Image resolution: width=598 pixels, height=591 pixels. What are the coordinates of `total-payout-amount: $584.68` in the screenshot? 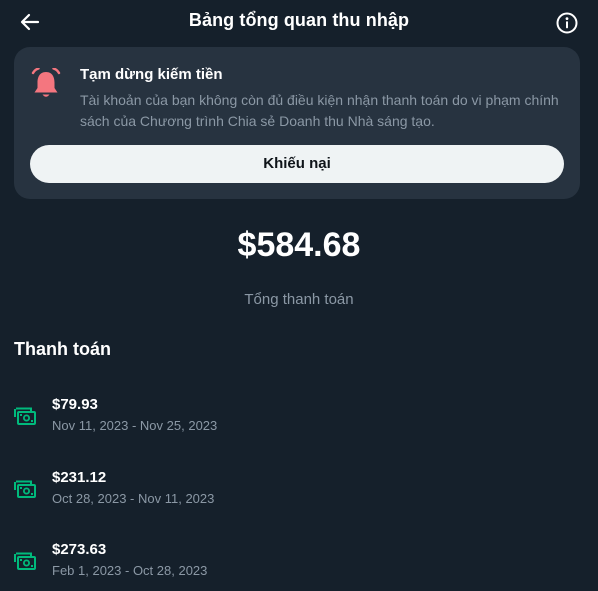 It's located at (299, 245).